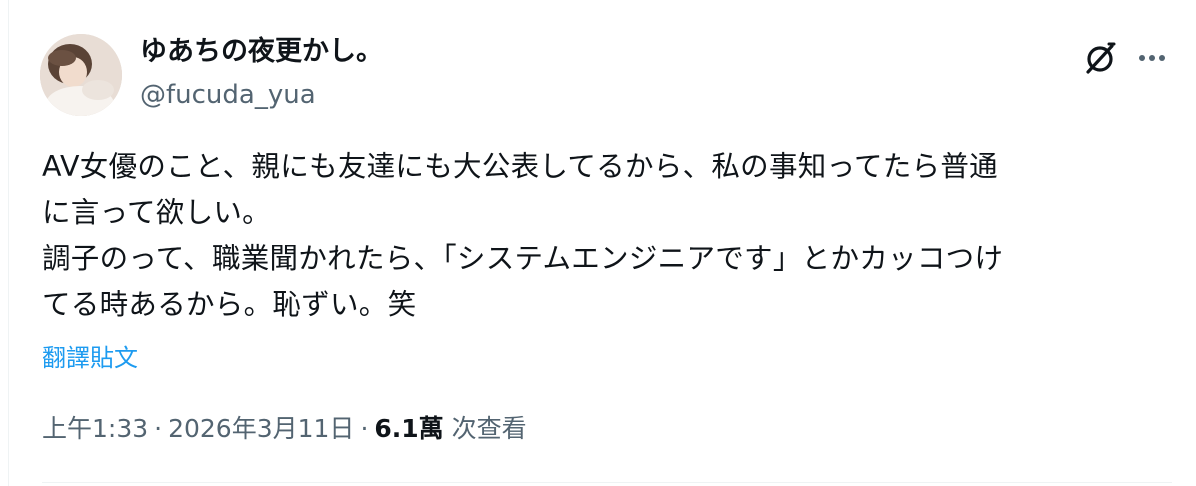 The height and width of the screenshot is (486, 1196). I want to click on more-options-button, so click(1152, 58).